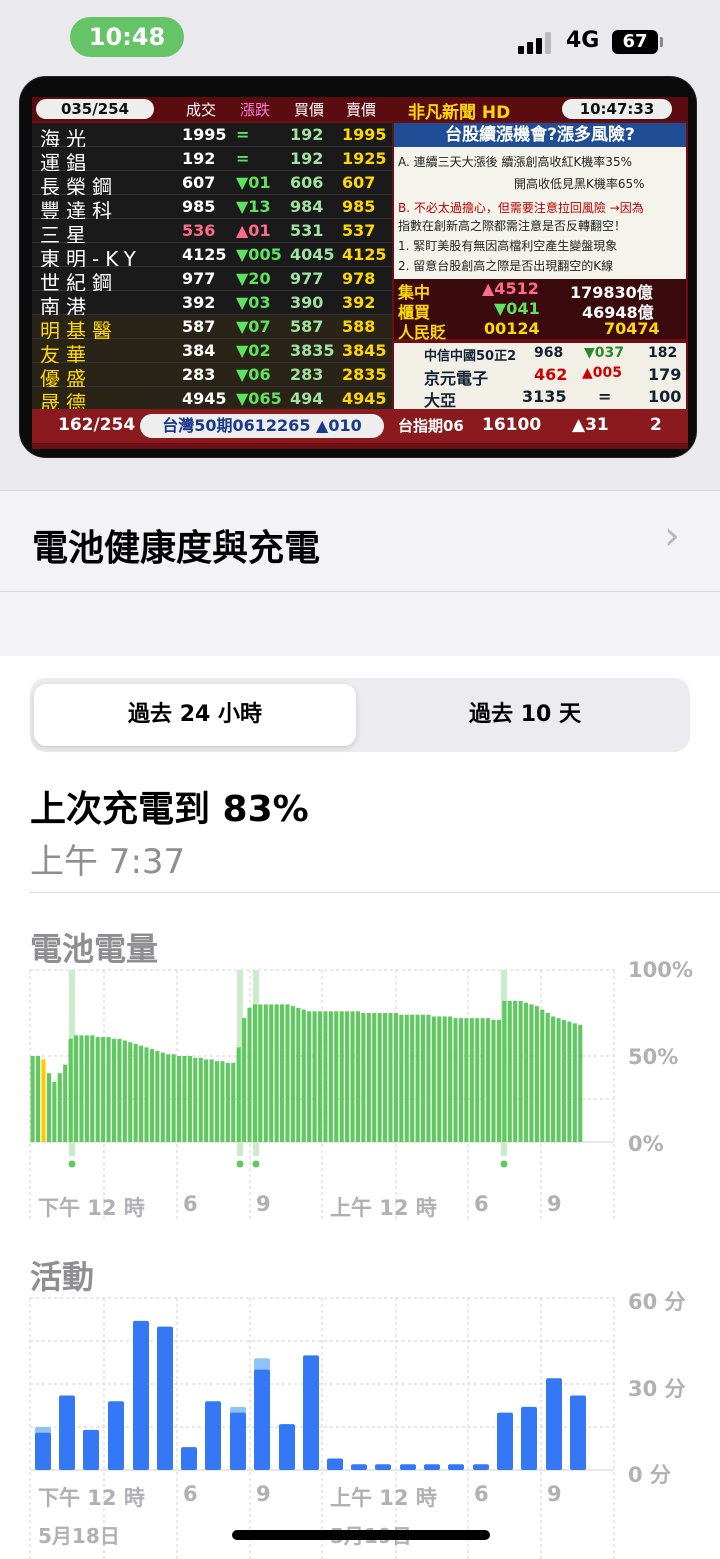 This screenshot has width=720, height=1559. What do you see at coordinates (517, 308) in the screenshot?
I see `tv-market-chg: ▼041` at bounding box center [517, 308].